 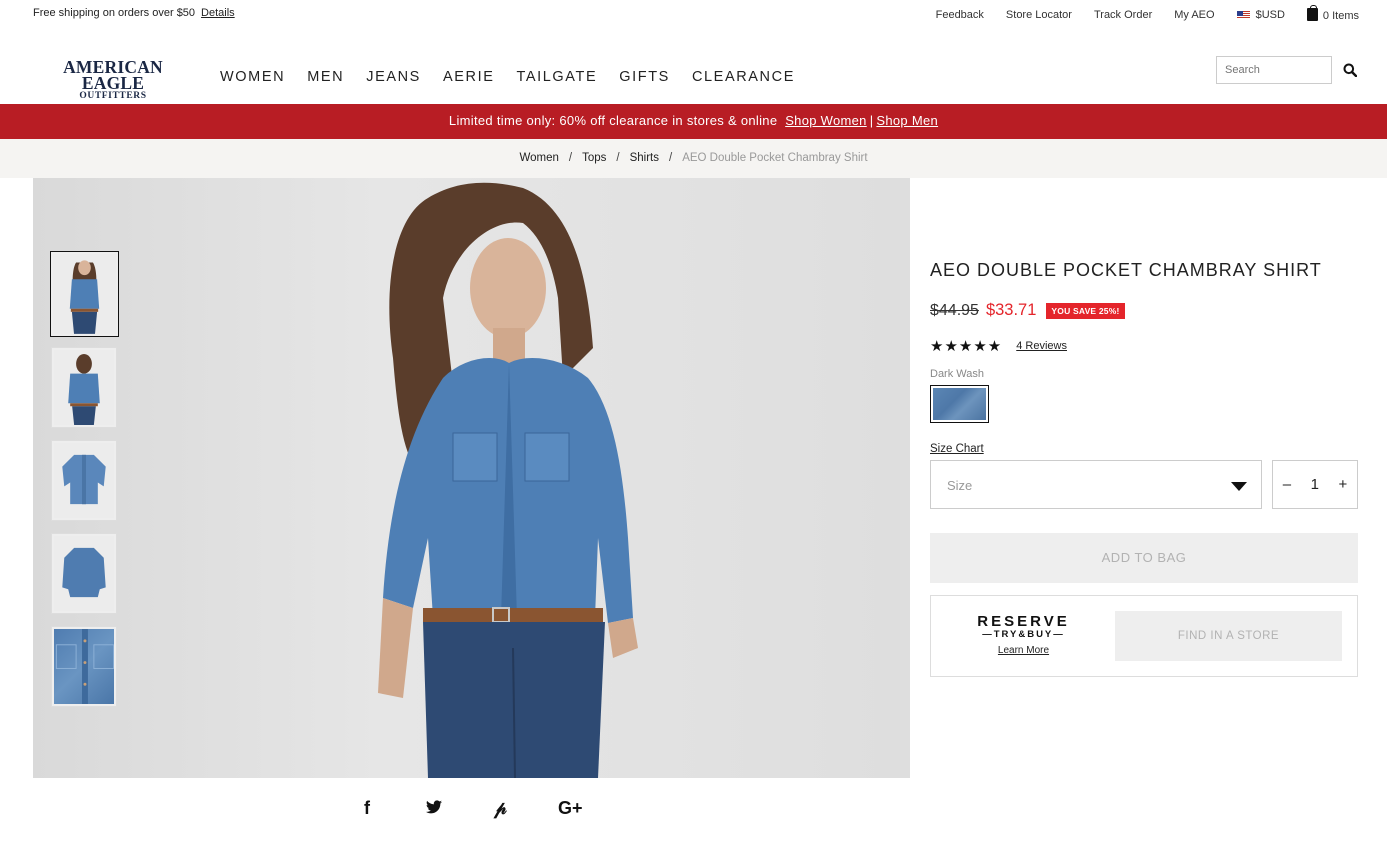 What do you see at coordinates (113, 96) in the screenshot?
I see `logo-line2: OUTFITTERS` at bounding box center [113, 96].